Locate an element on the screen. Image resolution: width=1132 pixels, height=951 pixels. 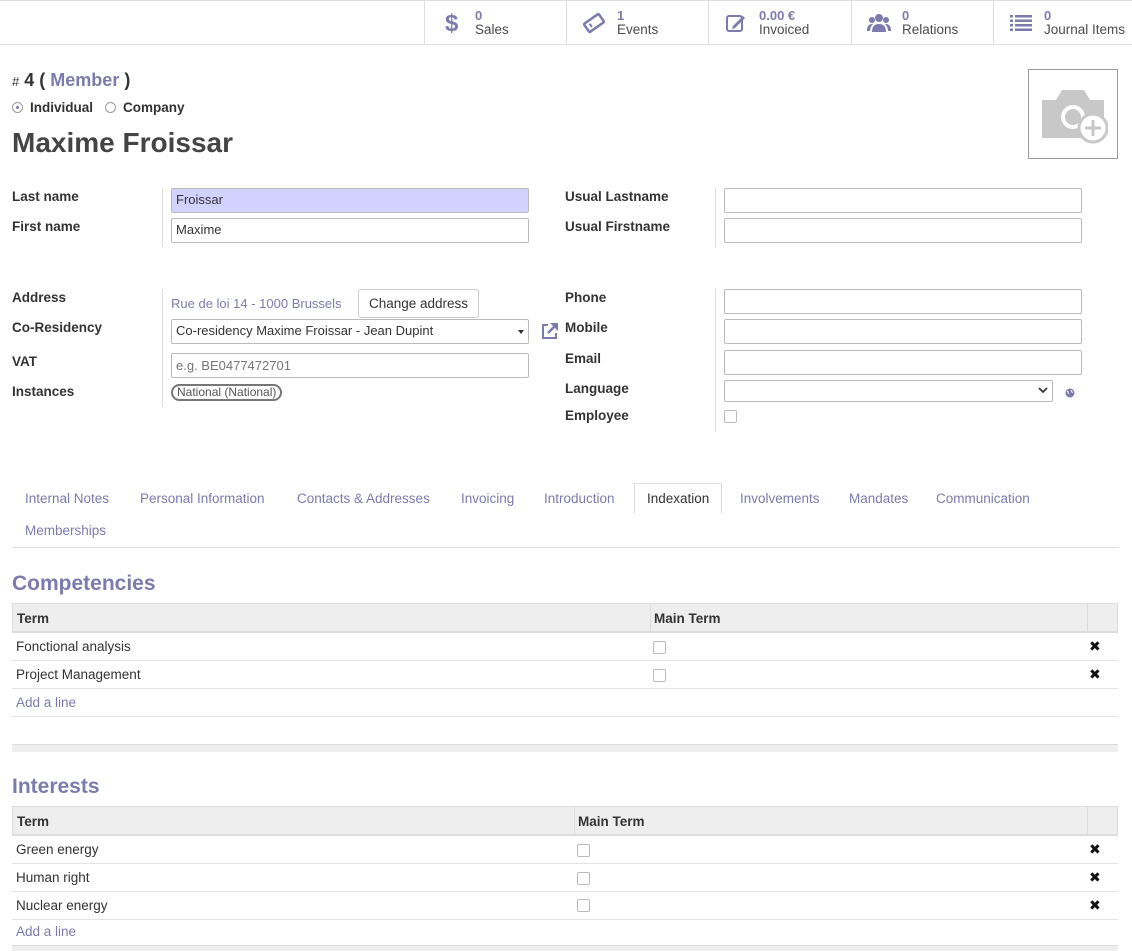
interests-table-header: Term Main Term is located at coordinates (565, 821).